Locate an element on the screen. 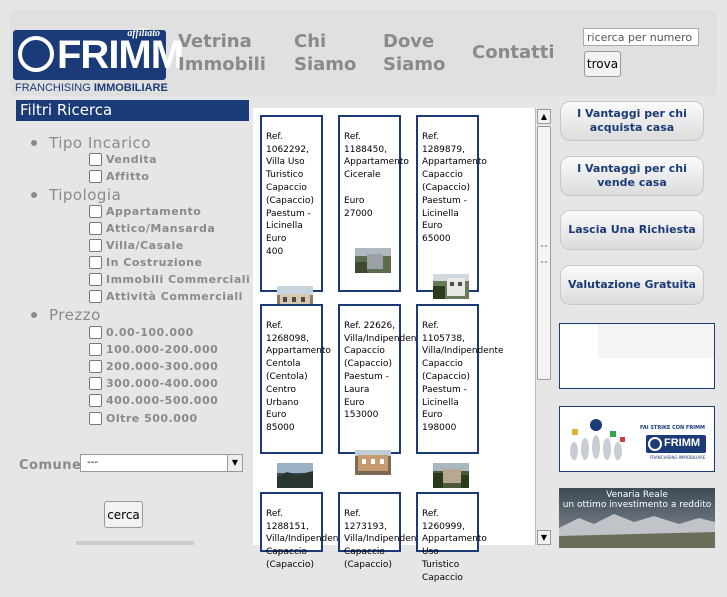 The height and width of the screenshot is (597, 727). frimm-logo: FRIMM affiliato FRANCHISING IMMOBILIARE is located at coordinates (98, 61).